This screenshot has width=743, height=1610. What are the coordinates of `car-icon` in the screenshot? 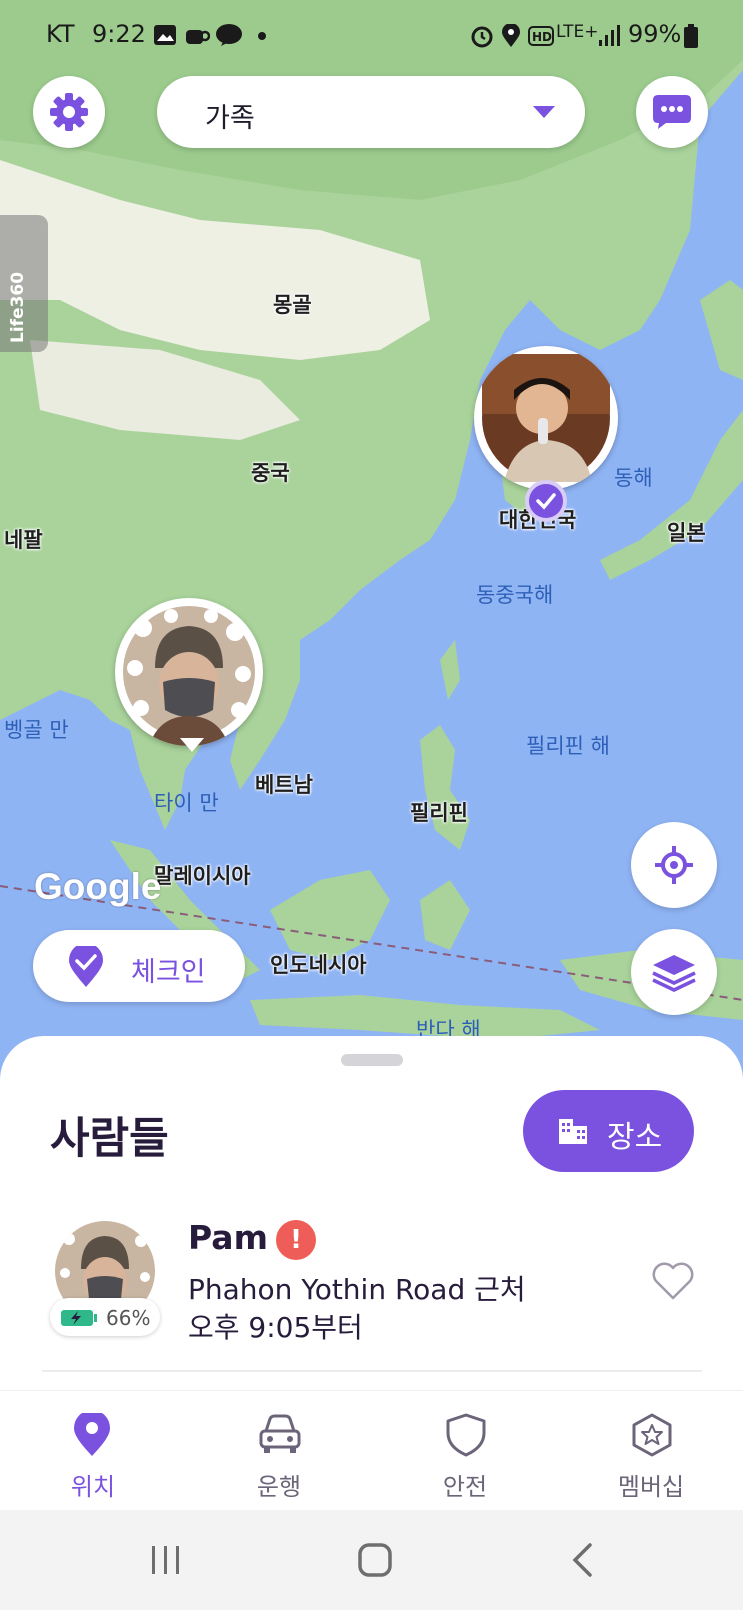 It's located at (280, 1433).